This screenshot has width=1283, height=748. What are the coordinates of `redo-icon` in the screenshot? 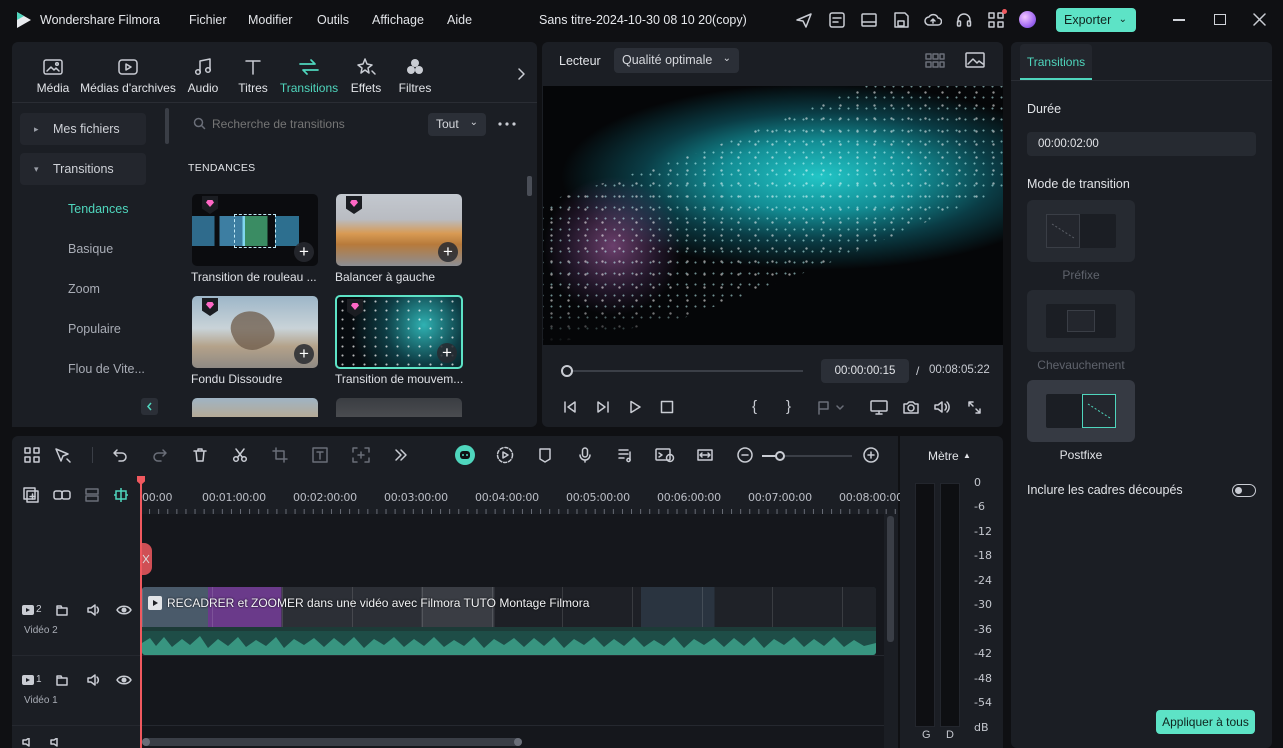 It's located at (160, 455).